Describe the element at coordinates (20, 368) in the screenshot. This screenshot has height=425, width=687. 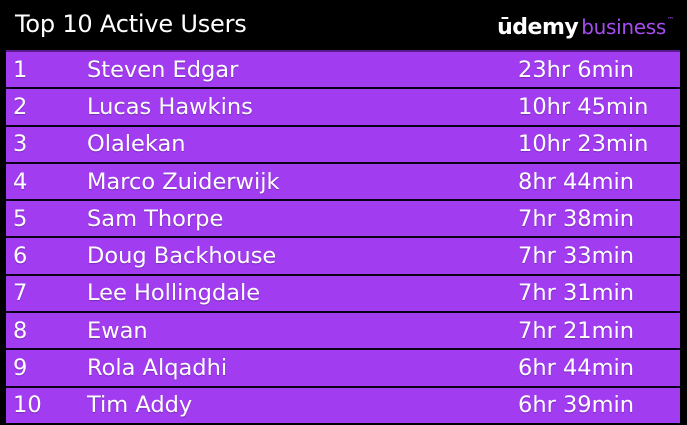
I see `rank-cell: 9` at that location.